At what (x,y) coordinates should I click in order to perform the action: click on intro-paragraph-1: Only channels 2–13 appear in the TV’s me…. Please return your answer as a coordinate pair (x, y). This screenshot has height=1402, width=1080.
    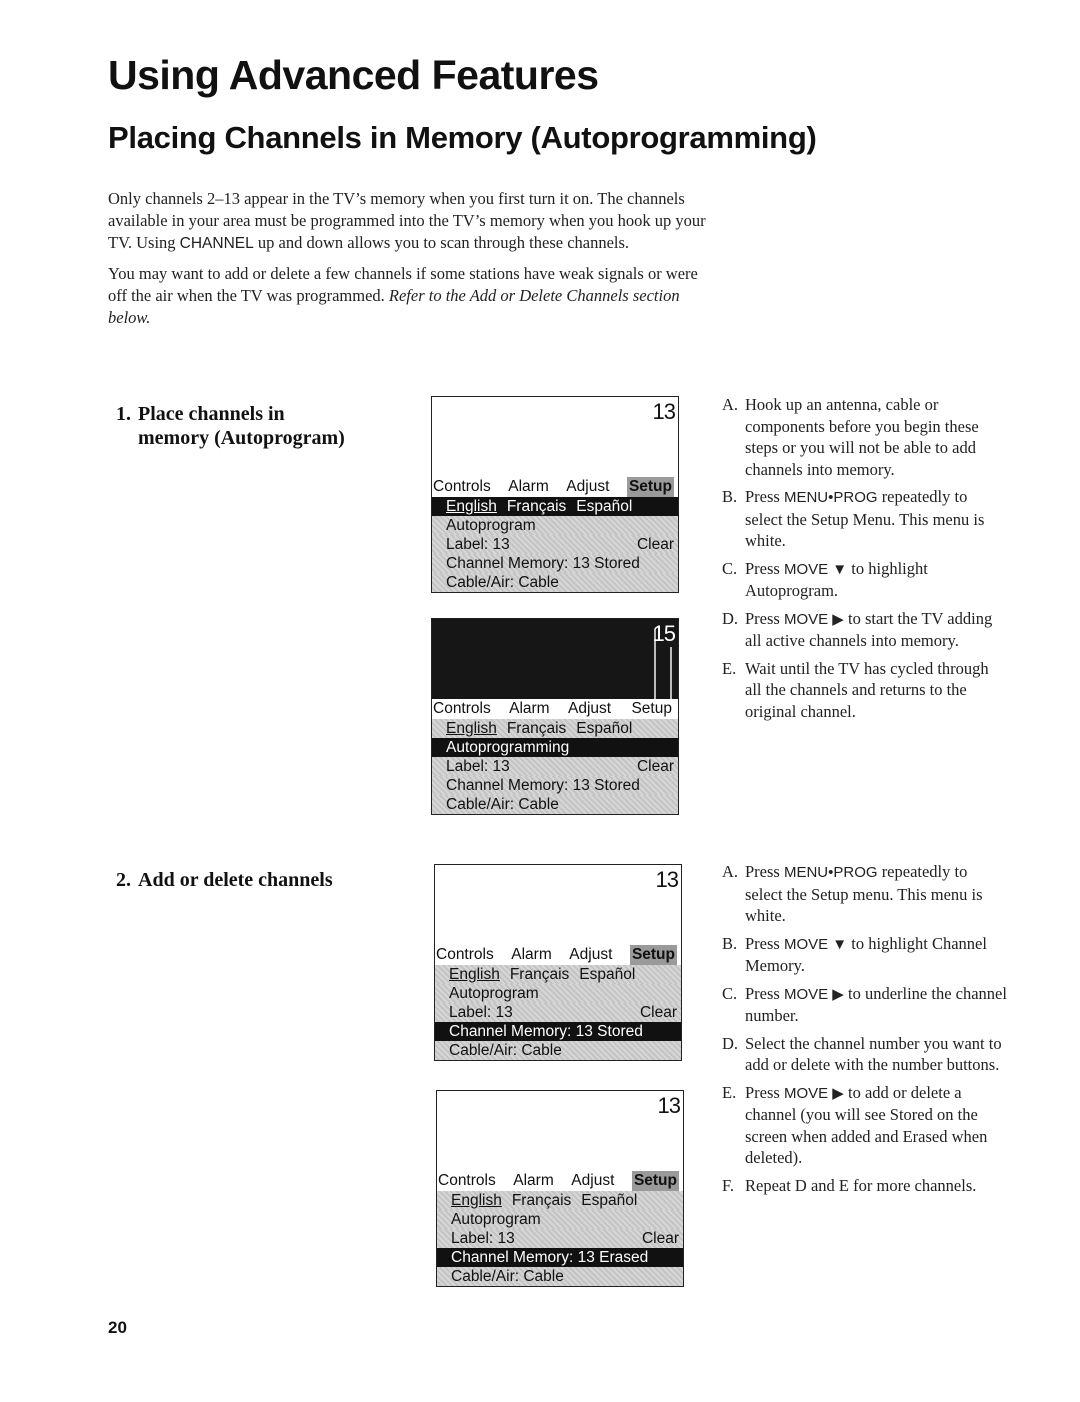
    Looking at the image, I should click on (407, 220).